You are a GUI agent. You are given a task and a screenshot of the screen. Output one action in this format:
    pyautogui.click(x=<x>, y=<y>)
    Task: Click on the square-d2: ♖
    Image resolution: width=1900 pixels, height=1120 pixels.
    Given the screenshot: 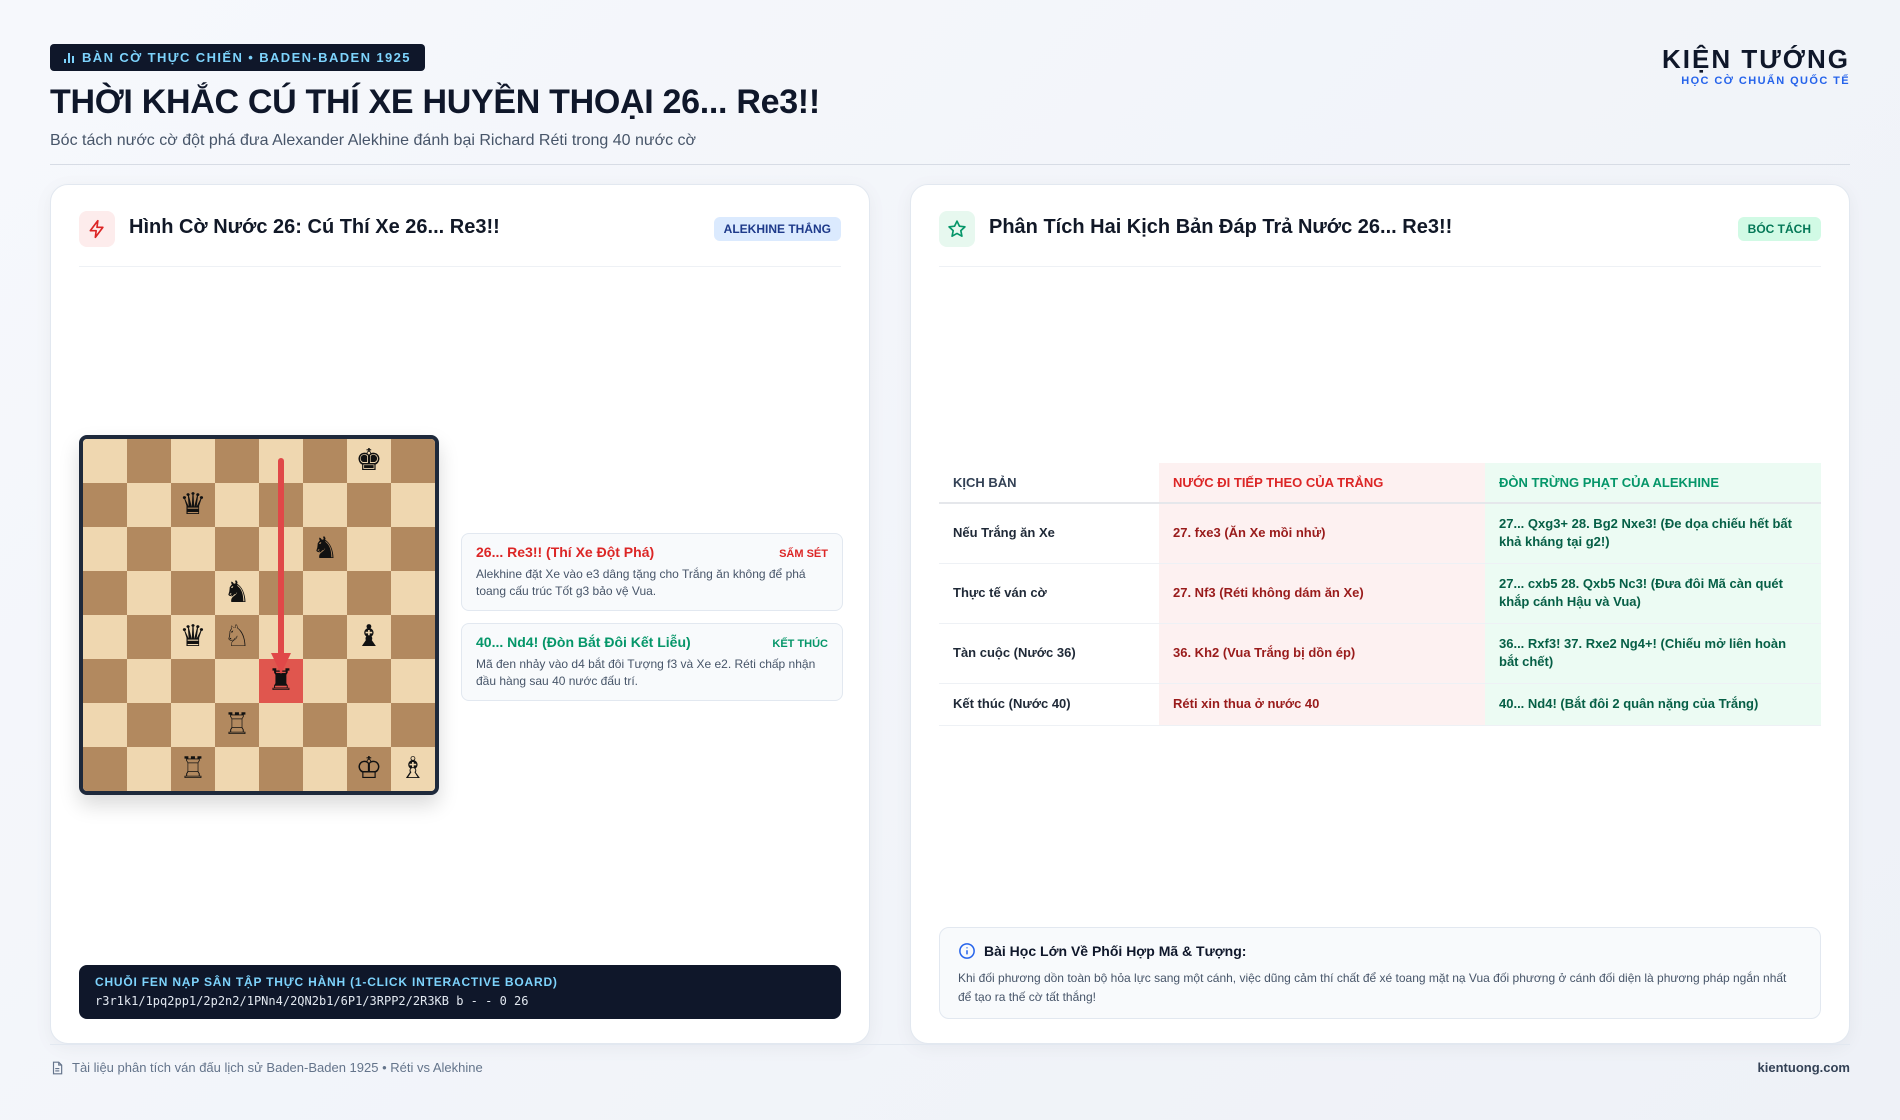 What is the action you would take?
    pyautogui.click(x=237, y=725)
    